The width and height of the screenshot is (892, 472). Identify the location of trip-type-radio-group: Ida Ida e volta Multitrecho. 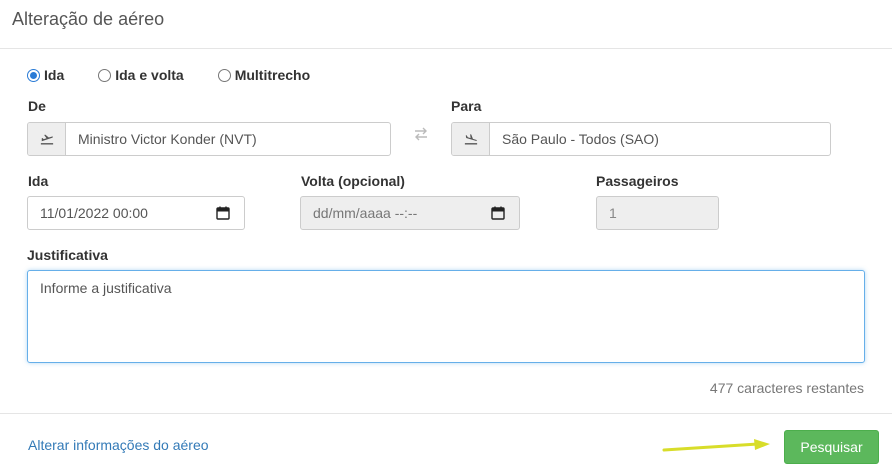
(185, 75).